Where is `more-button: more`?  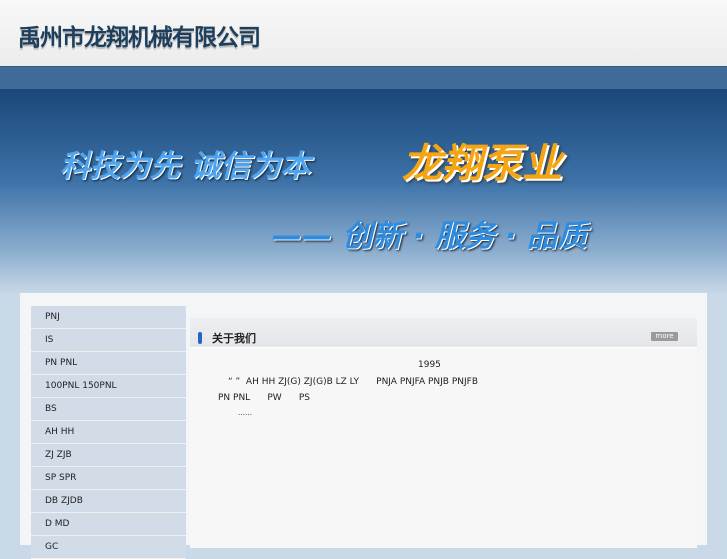
more-button: more is located at coordinates (664, 336).